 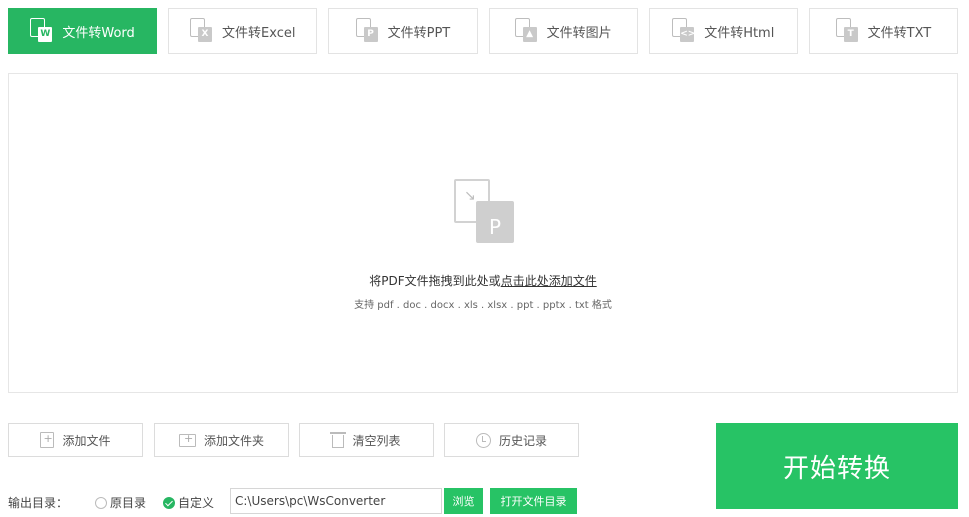 I want to click on tab-to-html: <> 文件转Html, so click(x=723, y=31).